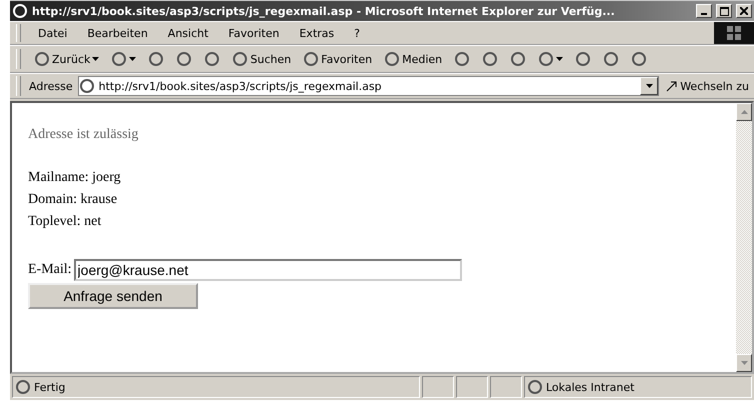 This screenshot has height=401, width=754. What do you see at coordinates (50, 387) in the screenshot?
I see `status-text: Fertig` at bounding box center [50, 387].